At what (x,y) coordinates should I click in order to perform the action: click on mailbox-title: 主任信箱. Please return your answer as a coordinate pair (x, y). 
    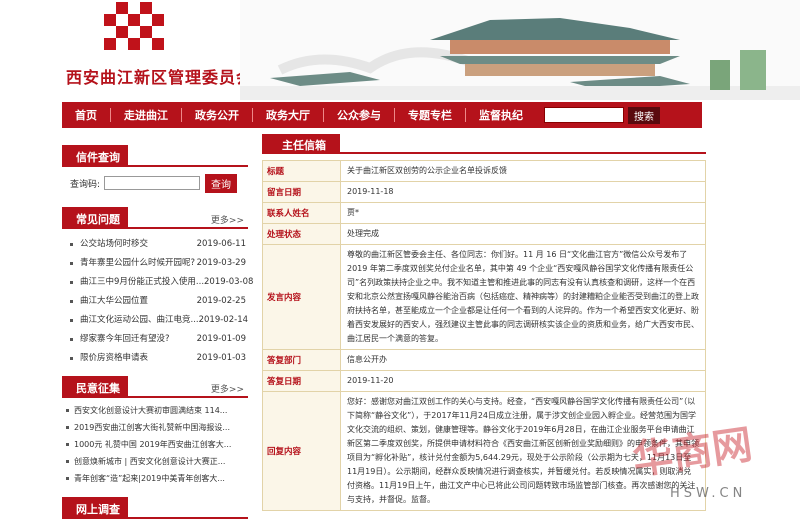
    Looking at the image, I should click on (301, 144).